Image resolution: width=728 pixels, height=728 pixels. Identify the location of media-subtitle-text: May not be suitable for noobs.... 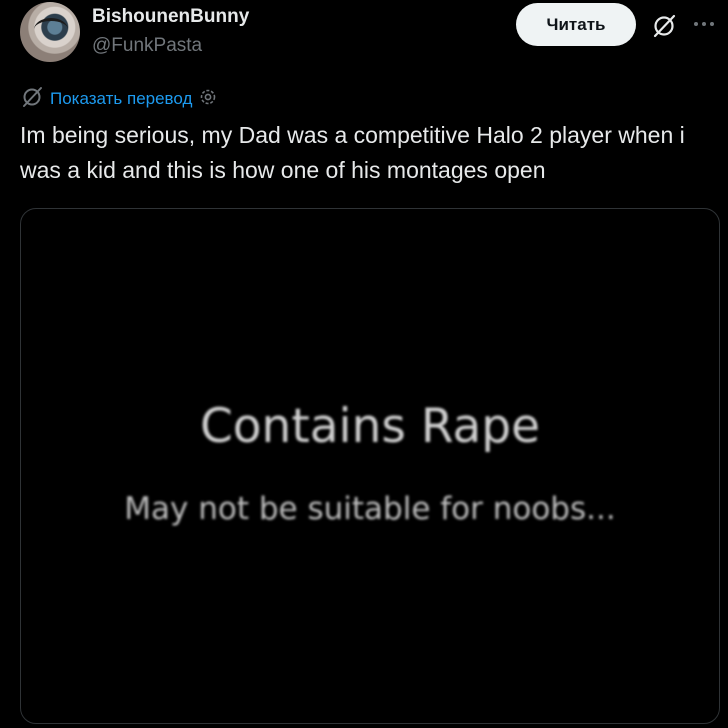
(370, 509).